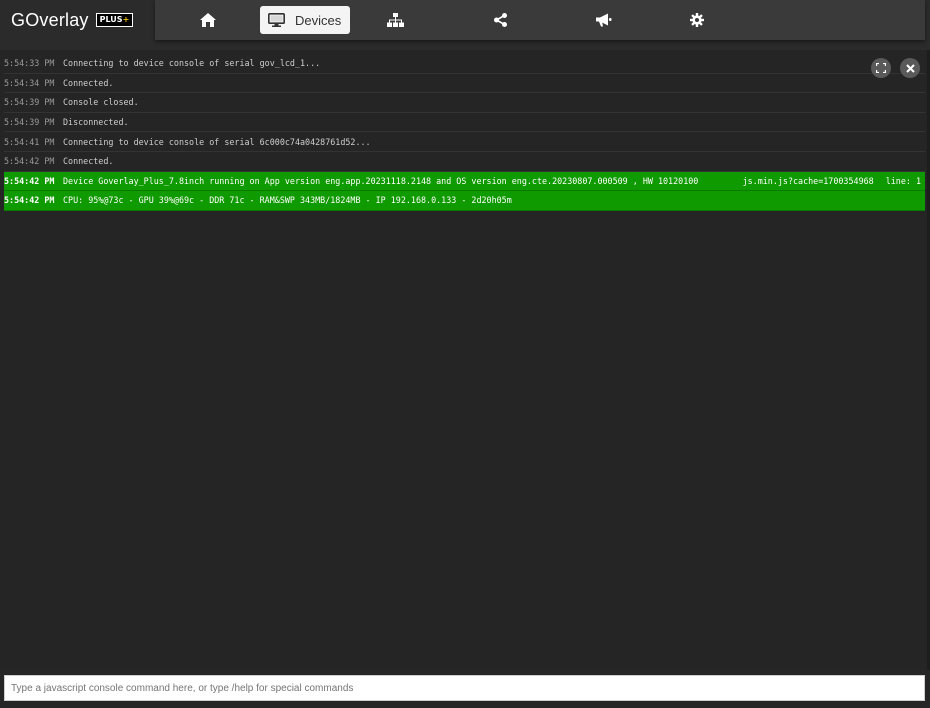  I want to click on bullhorn-icon, so click(603, 20).